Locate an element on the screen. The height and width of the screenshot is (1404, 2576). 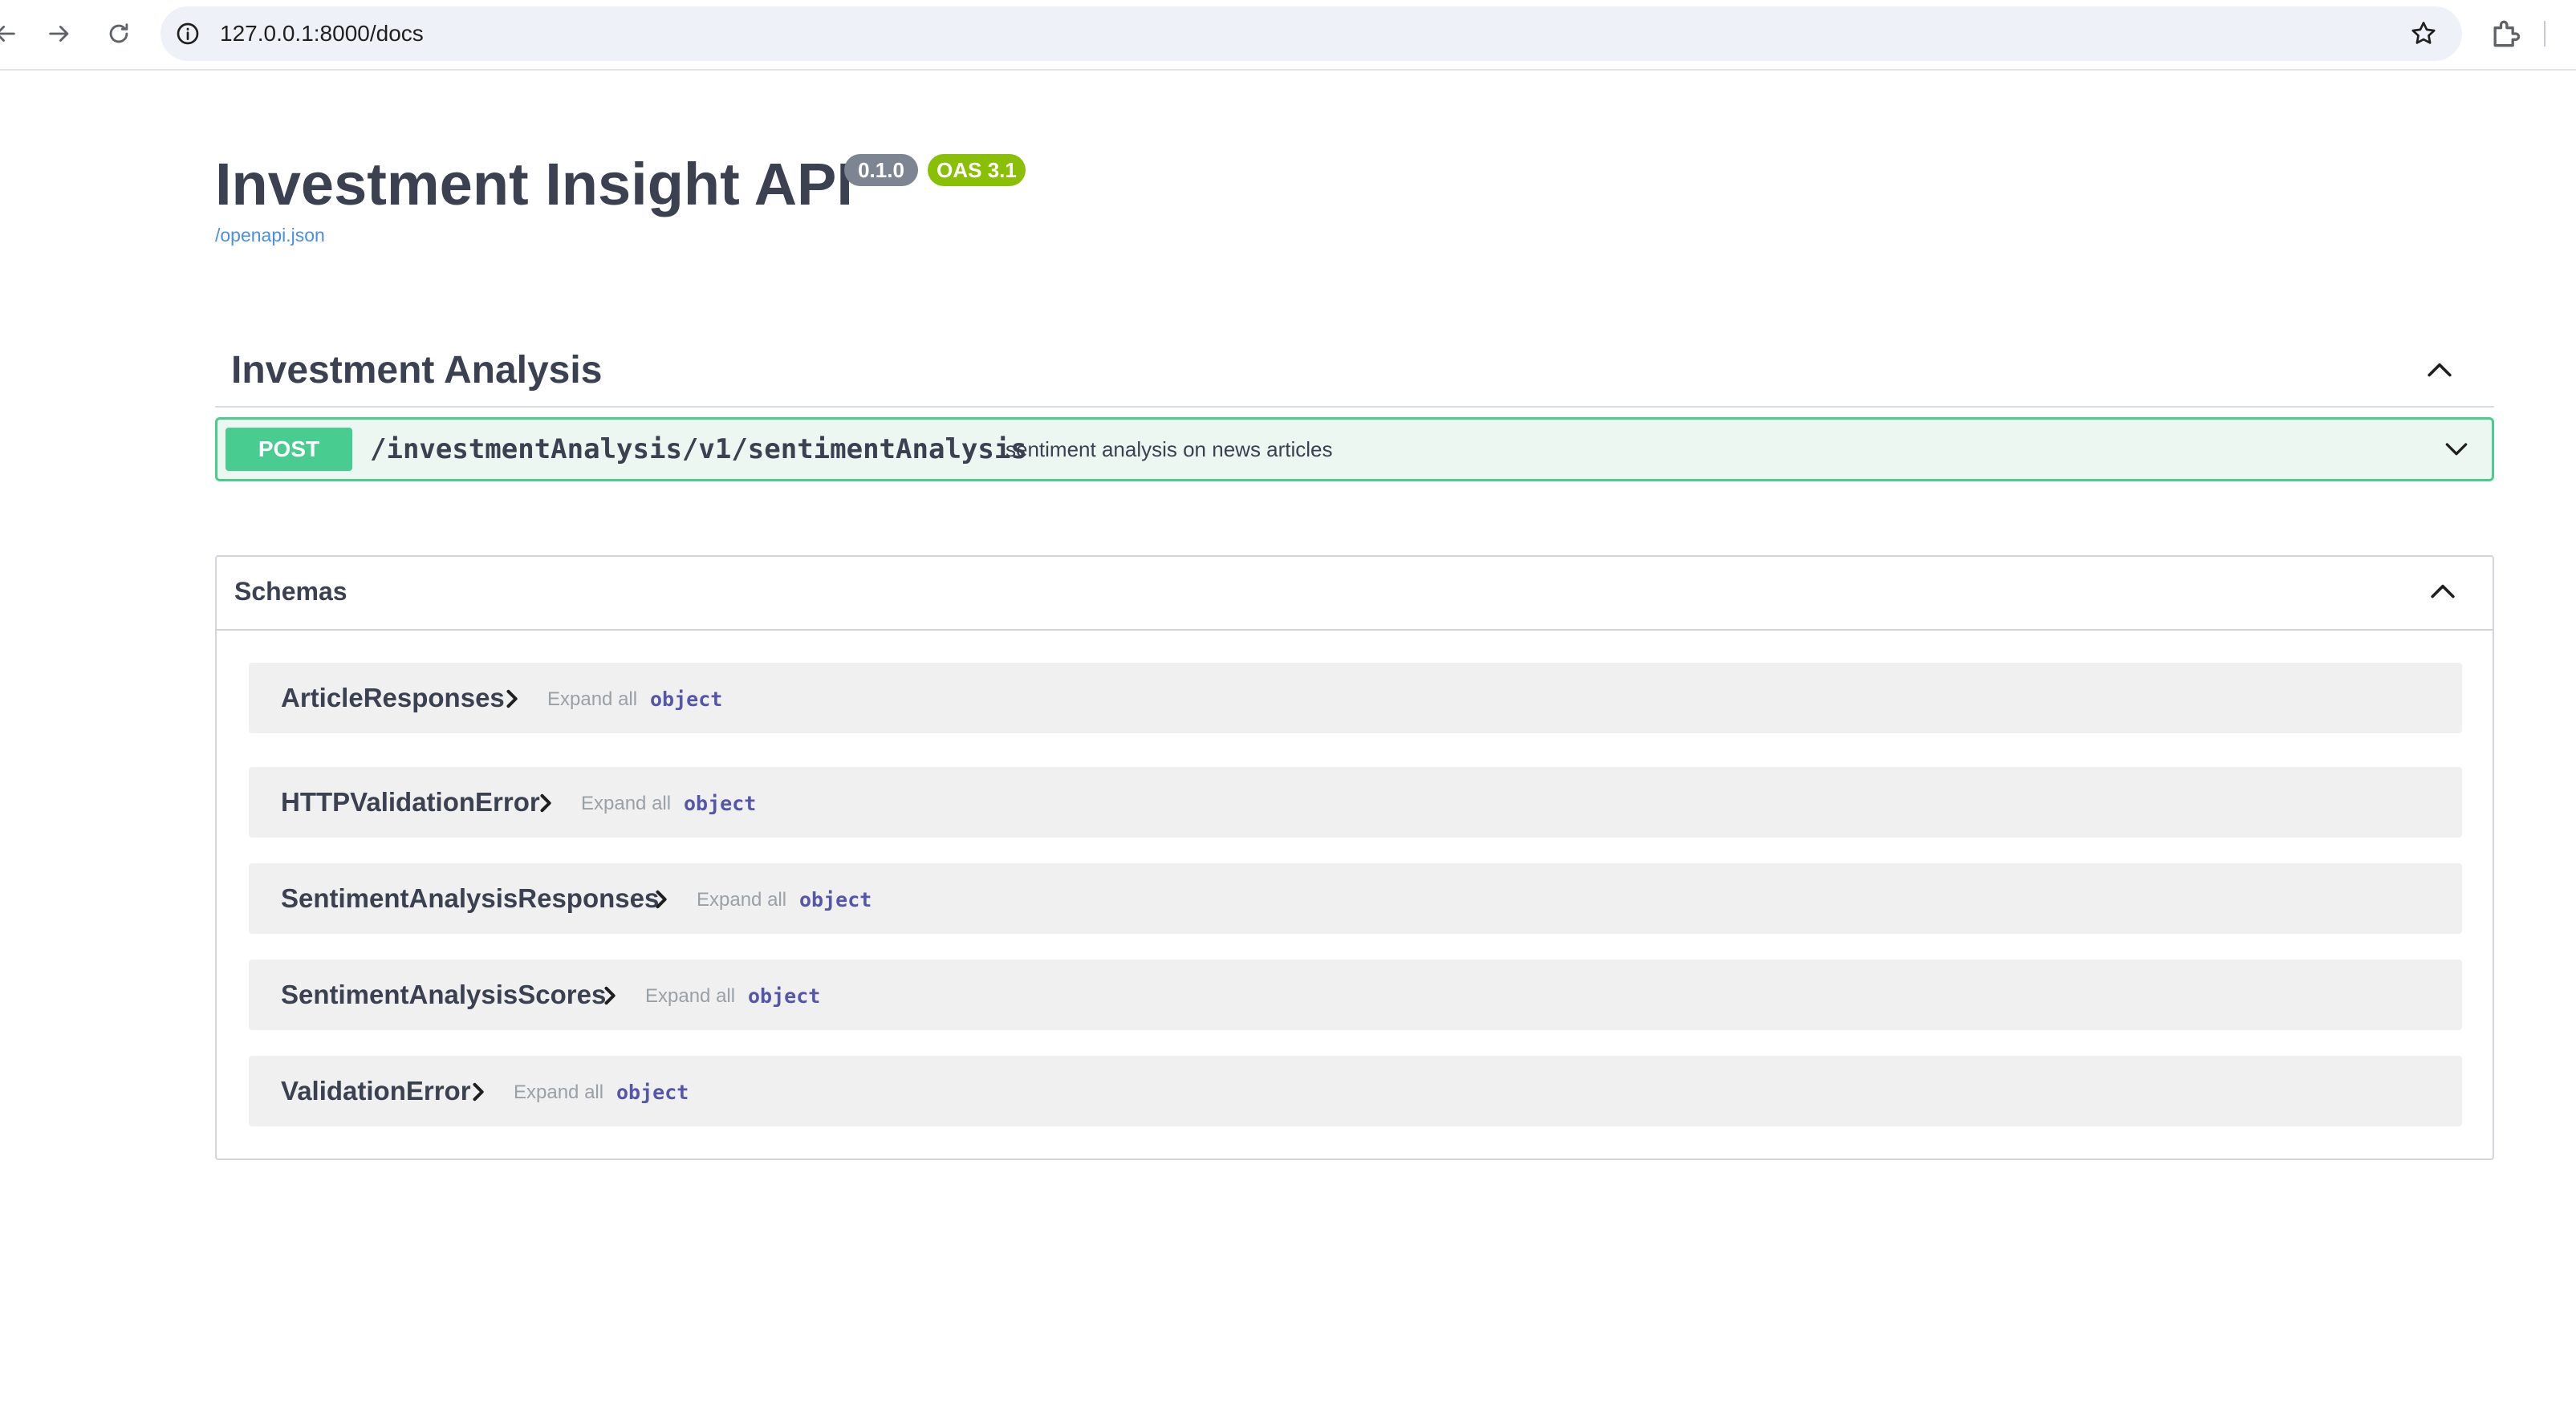
schema-name: ArticleResponses is located at coordinates (393, 698).